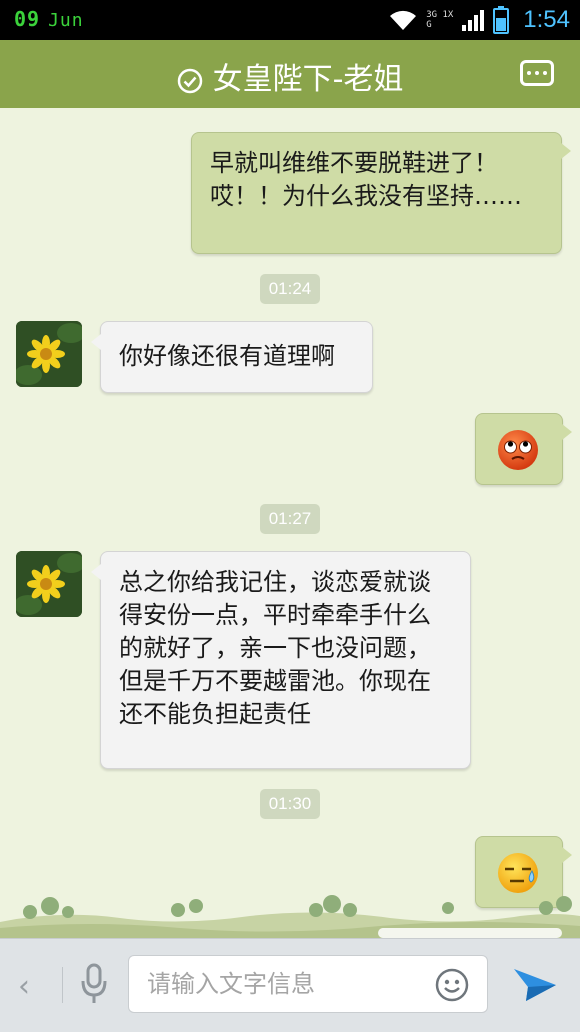 This screenshot has height=1032, width=580. I want to click on message-timestamp: 01:30, so click(290, 804).